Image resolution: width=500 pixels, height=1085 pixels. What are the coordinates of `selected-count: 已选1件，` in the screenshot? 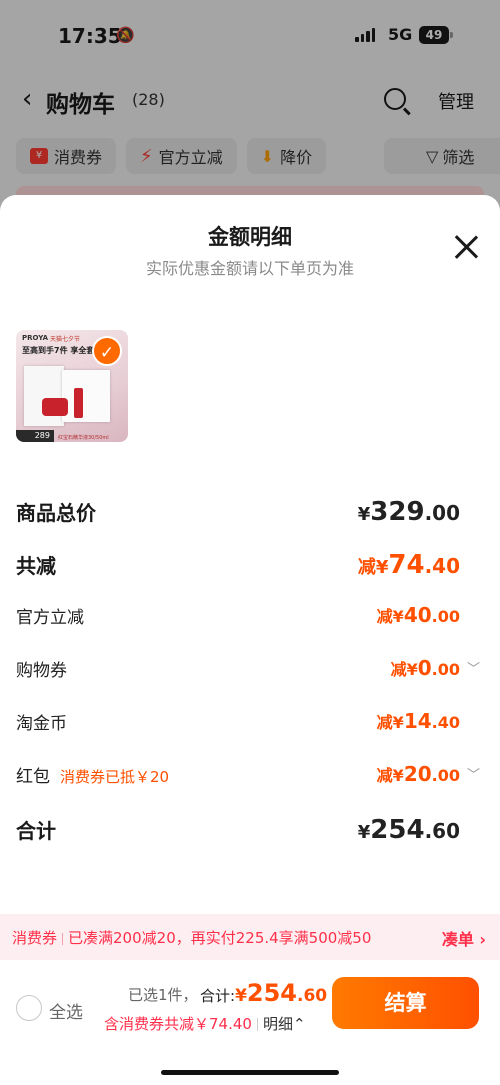 It's located at (163, 995).